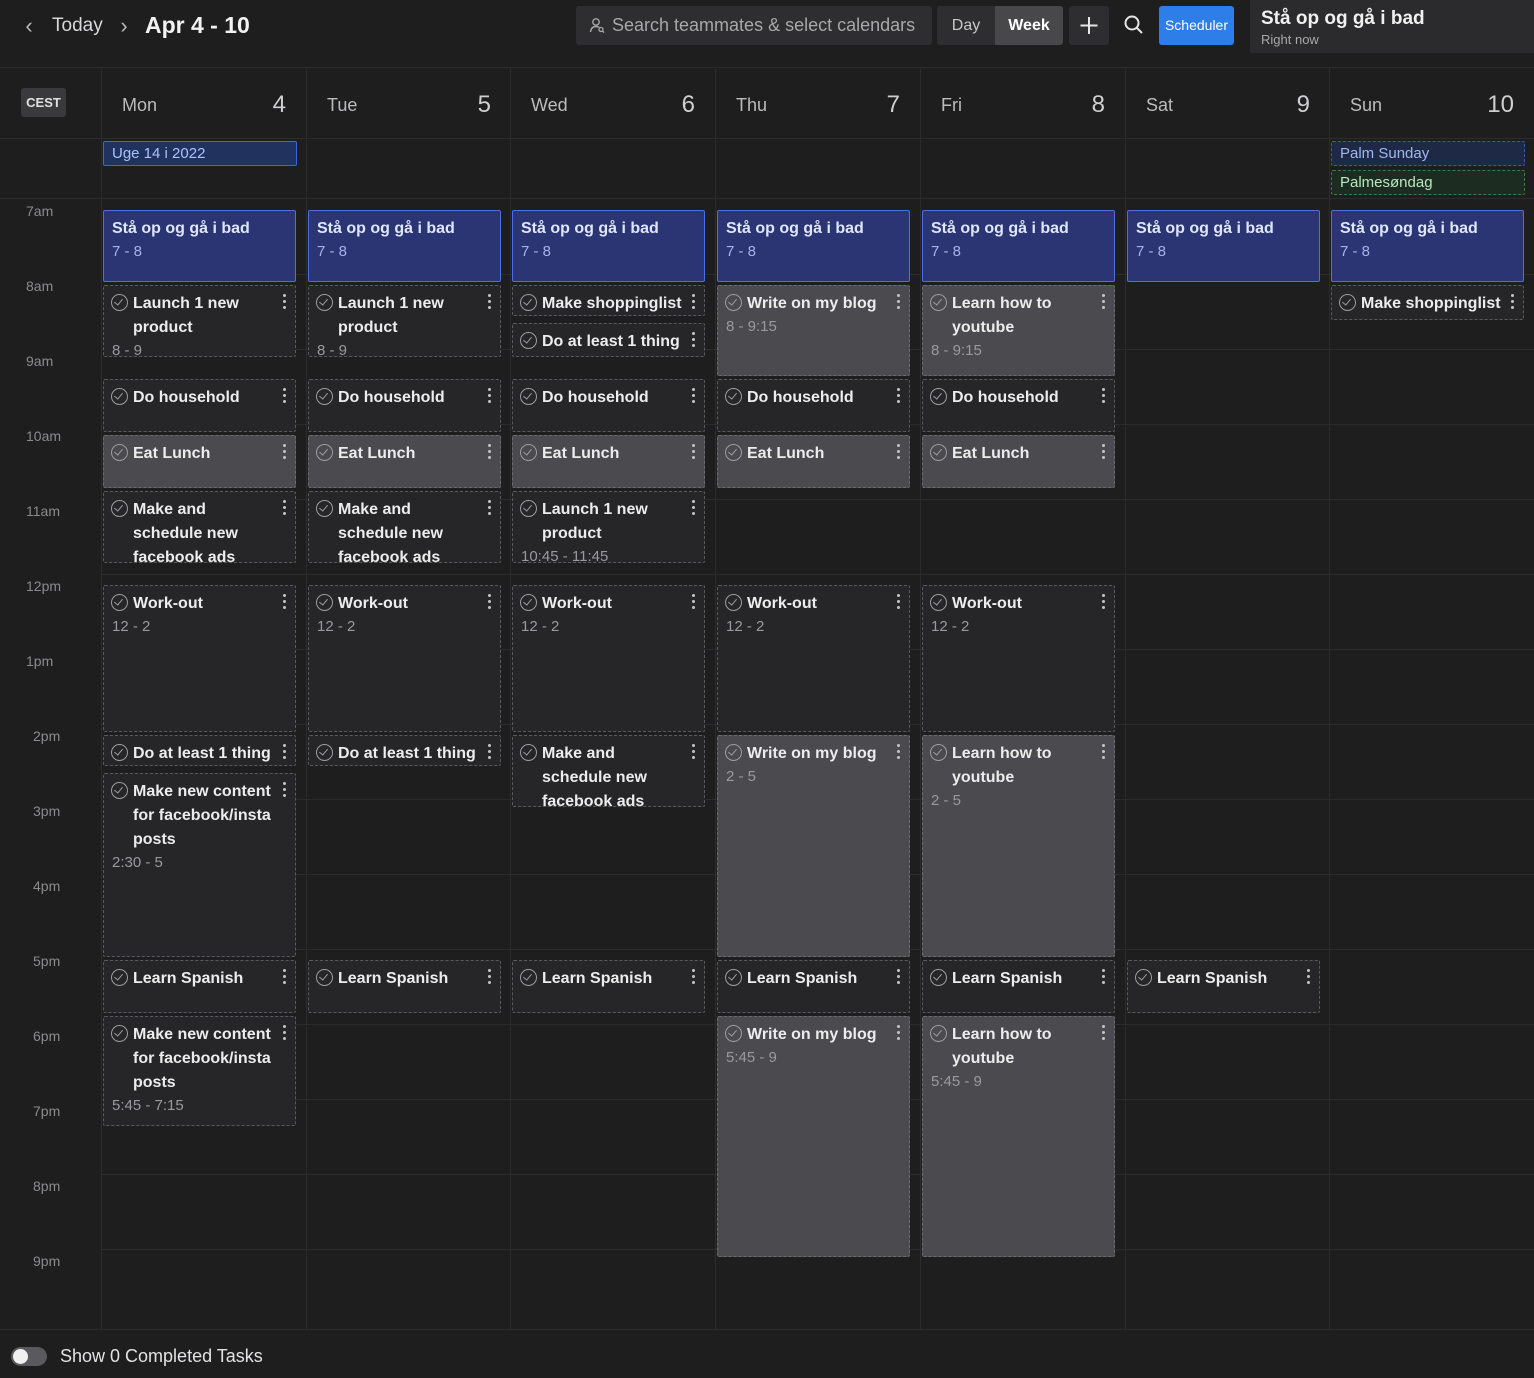  What do you see at coordinates (817, 104) in the screenshot?
I see `day-header-thu: Thu 7` at bounding box center [817, 104].